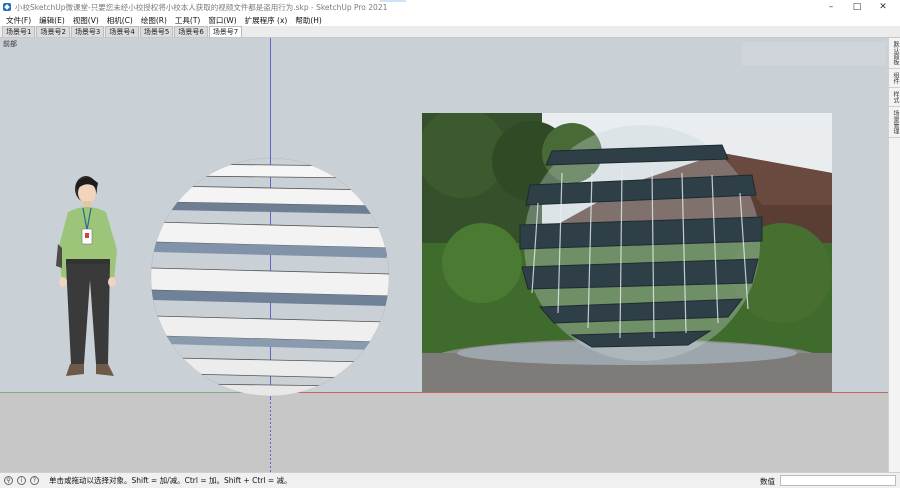  I want to click on menu-file: 文件(F), so click(18, 20).